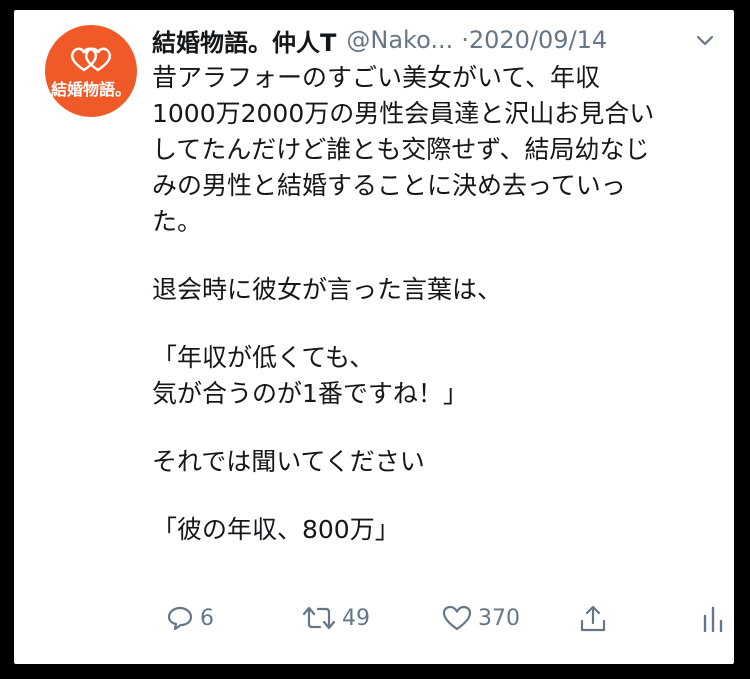  I want to click on analytics-icon, so click(713, 619).